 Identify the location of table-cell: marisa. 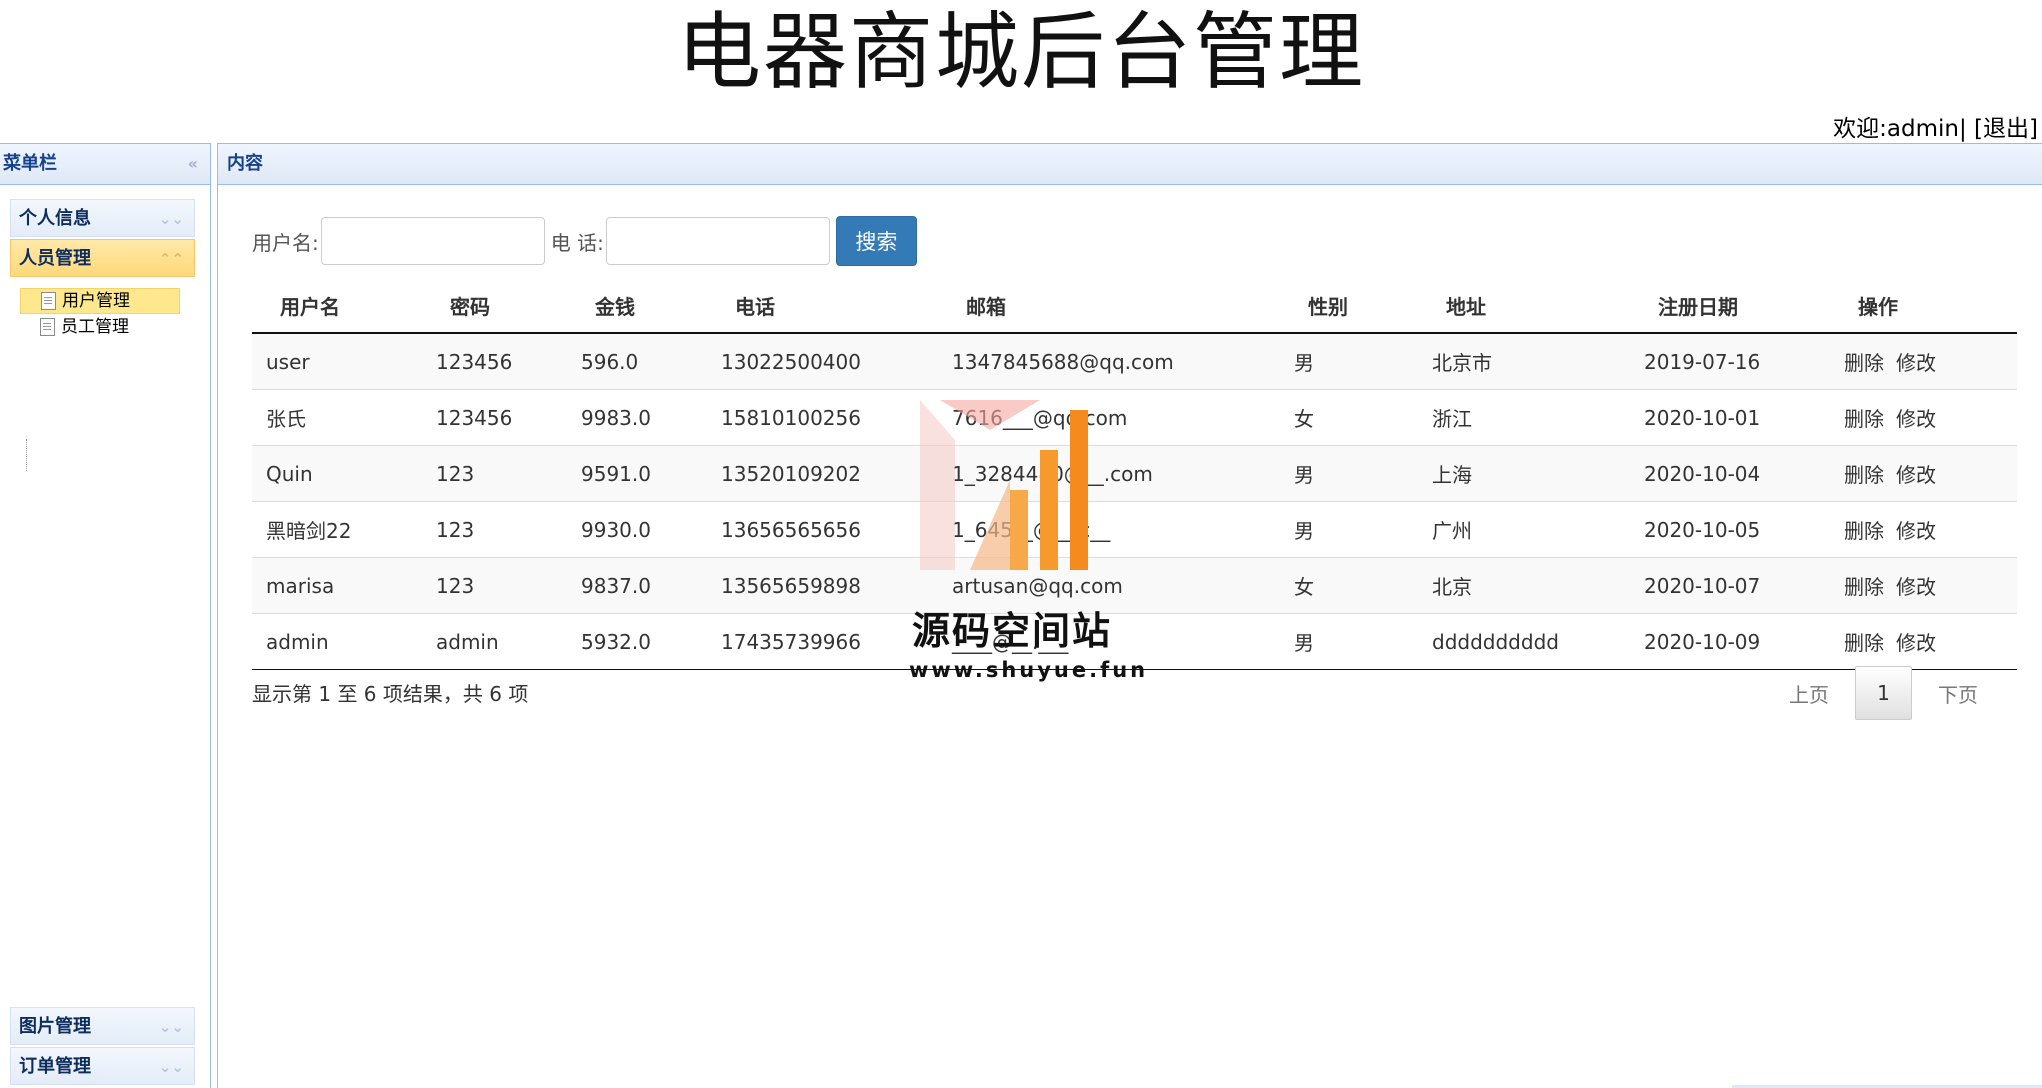
(337, 585).